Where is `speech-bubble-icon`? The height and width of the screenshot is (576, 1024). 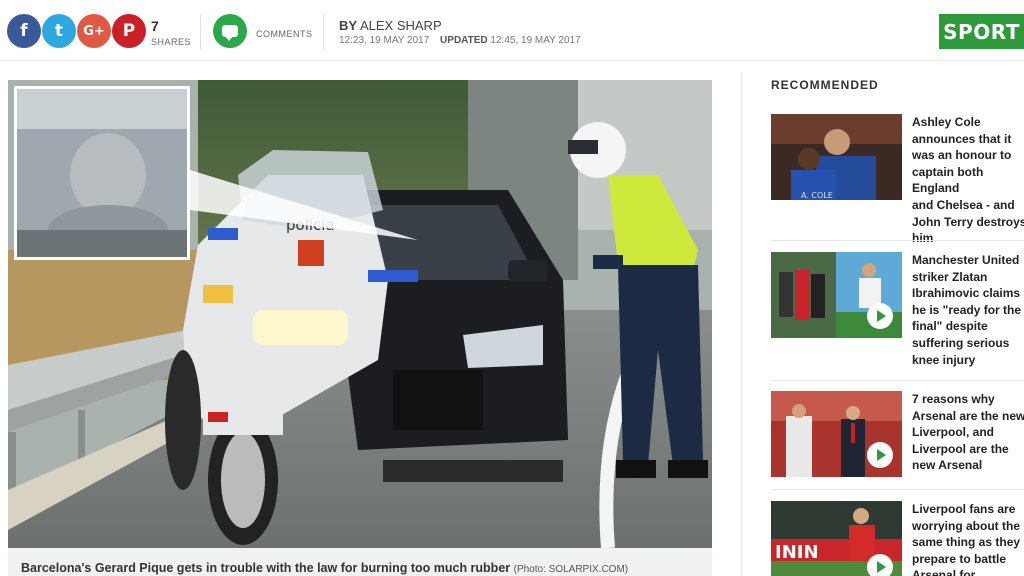
speech-bubble-icon is located at coordinates (230, 33).